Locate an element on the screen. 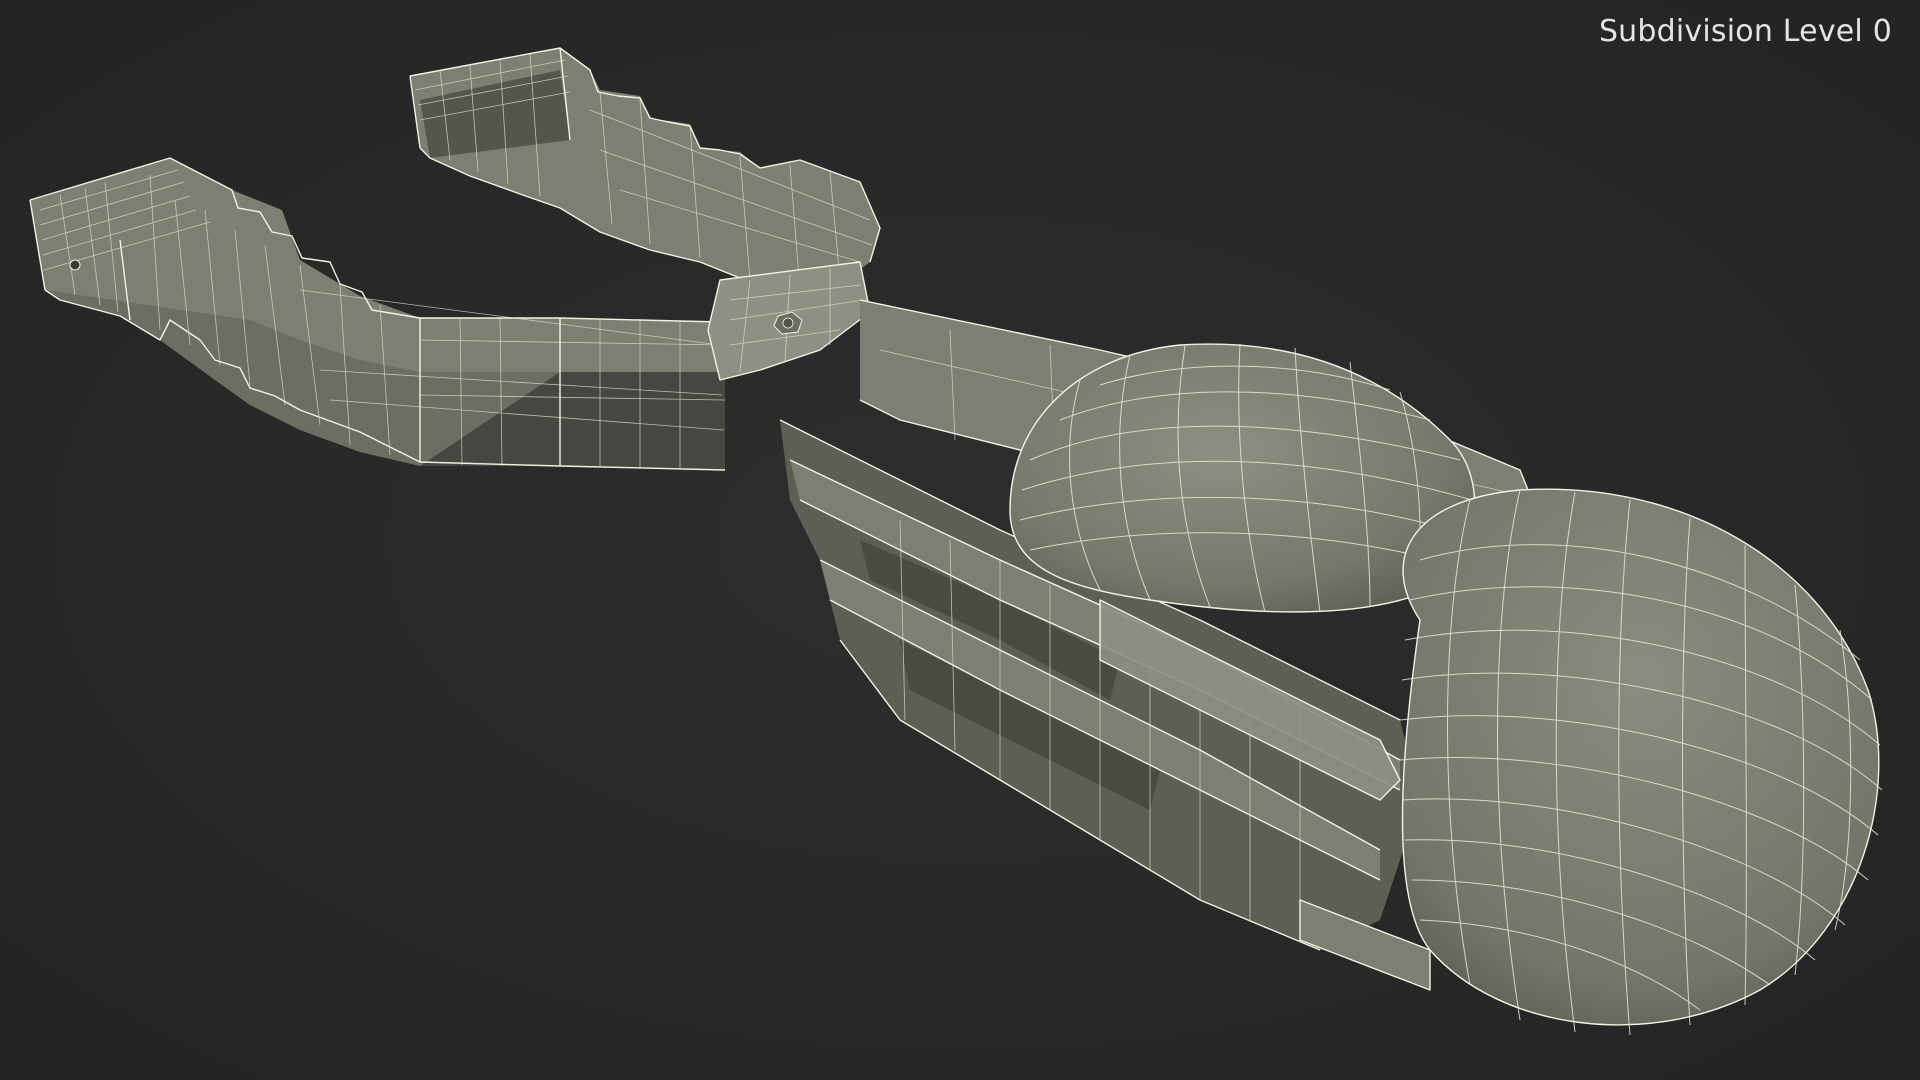  subdivision-level-label: Subdivision Level 0 is located at coordinates (1745, 31).